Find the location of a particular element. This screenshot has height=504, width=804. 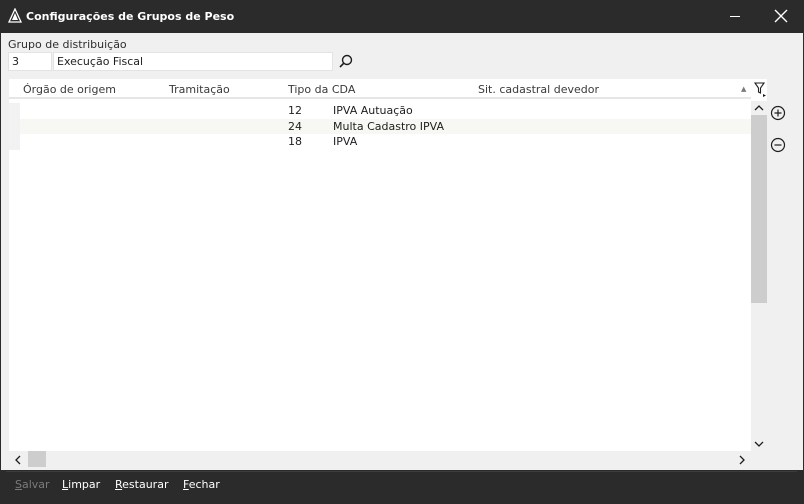

clear-button-label: impar is located at coordinates (84, 484).